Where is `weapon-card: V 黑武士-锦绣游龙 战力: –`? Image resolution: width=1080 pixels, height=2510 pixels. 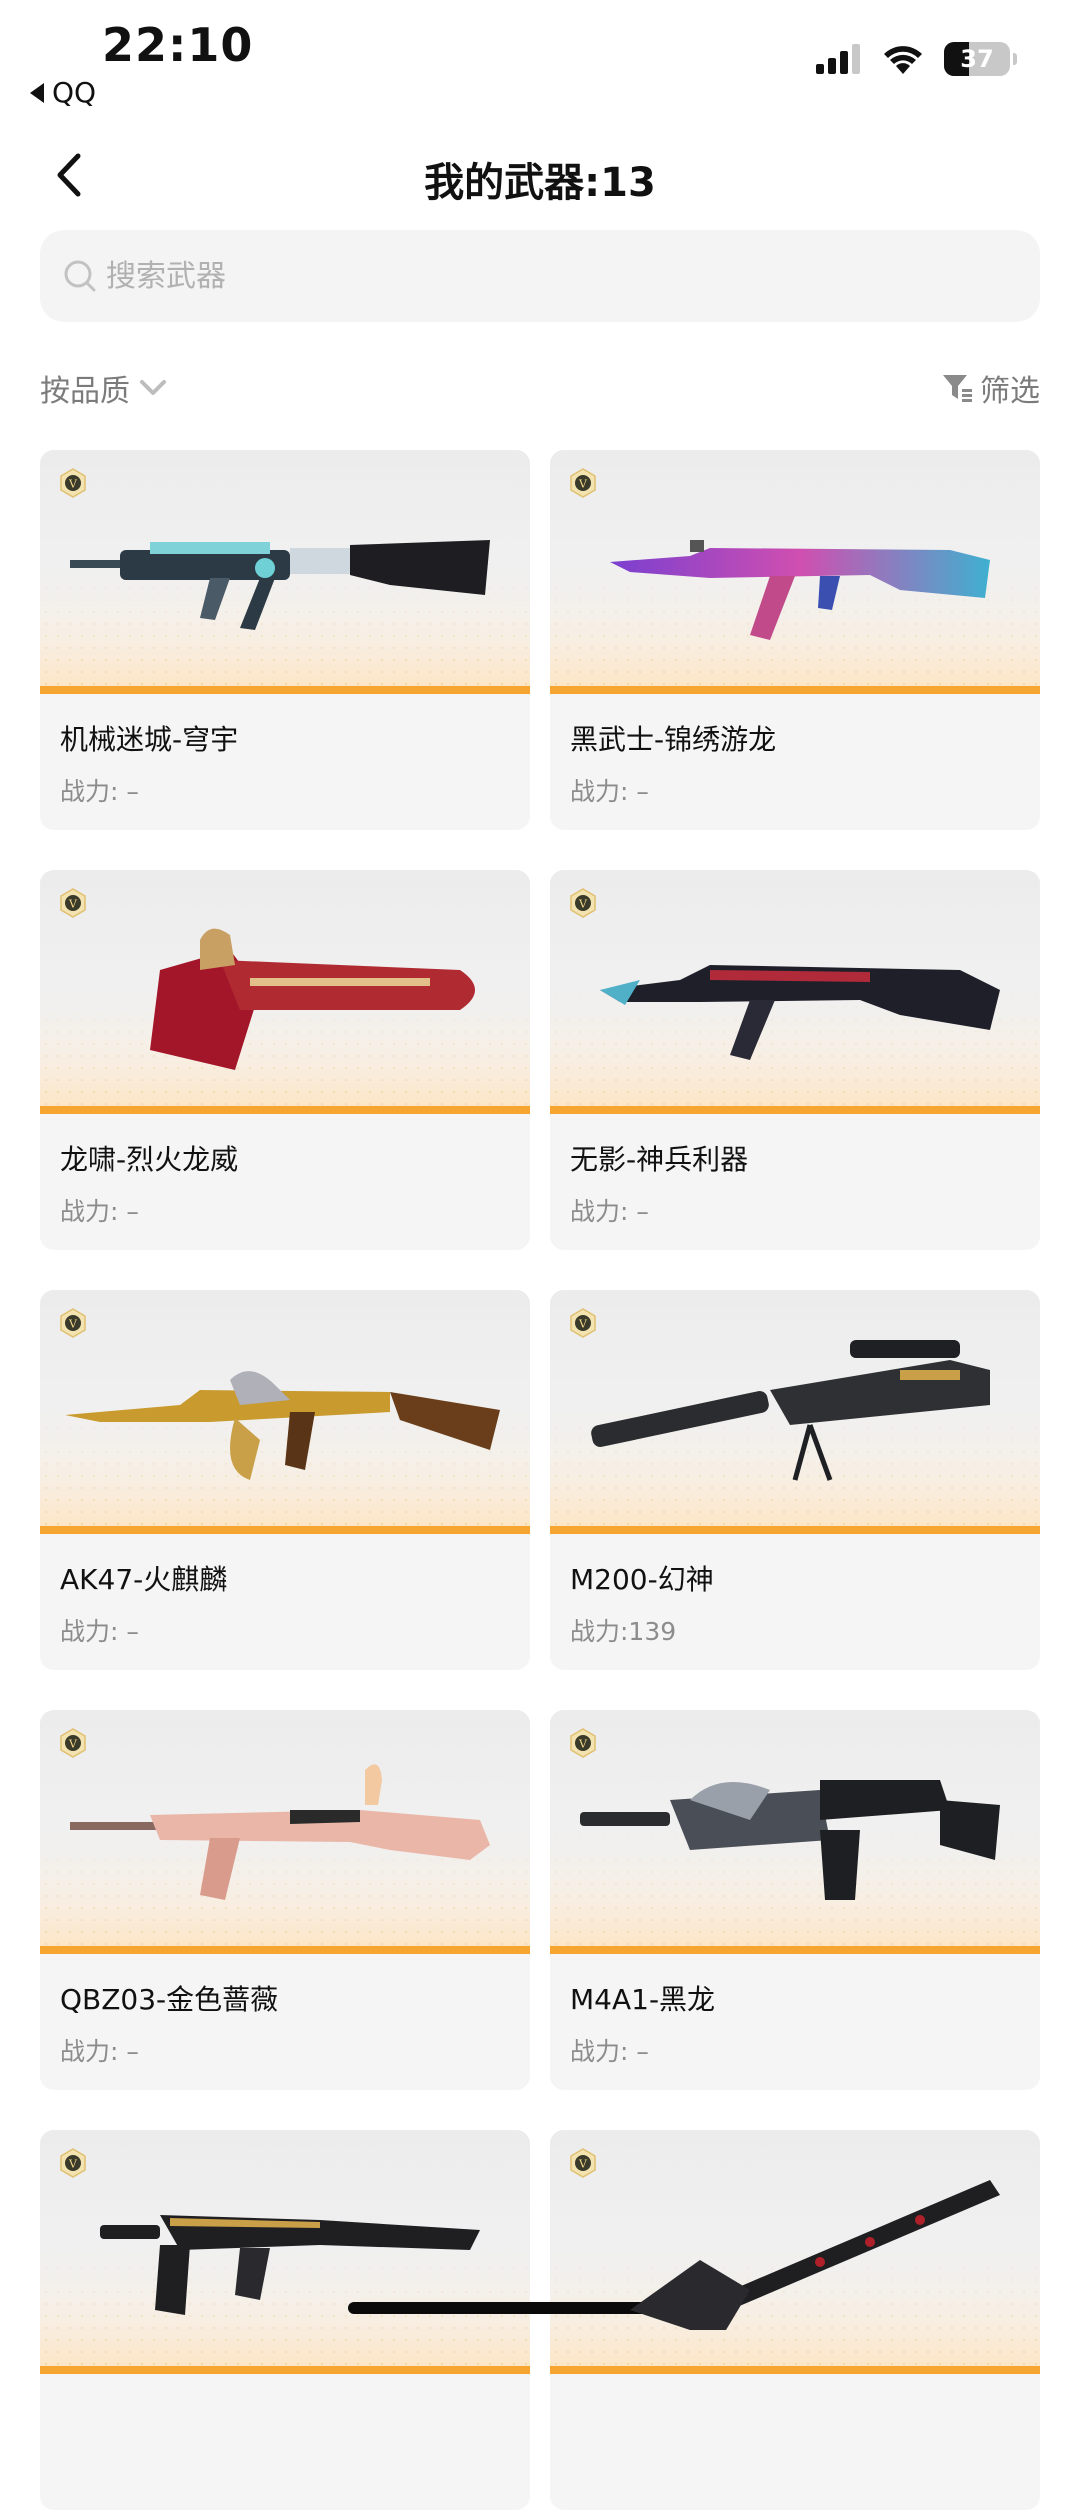 weapon-card: V 黑武士-锦绣游龙 战力: – is located at coordinates (795, 640).